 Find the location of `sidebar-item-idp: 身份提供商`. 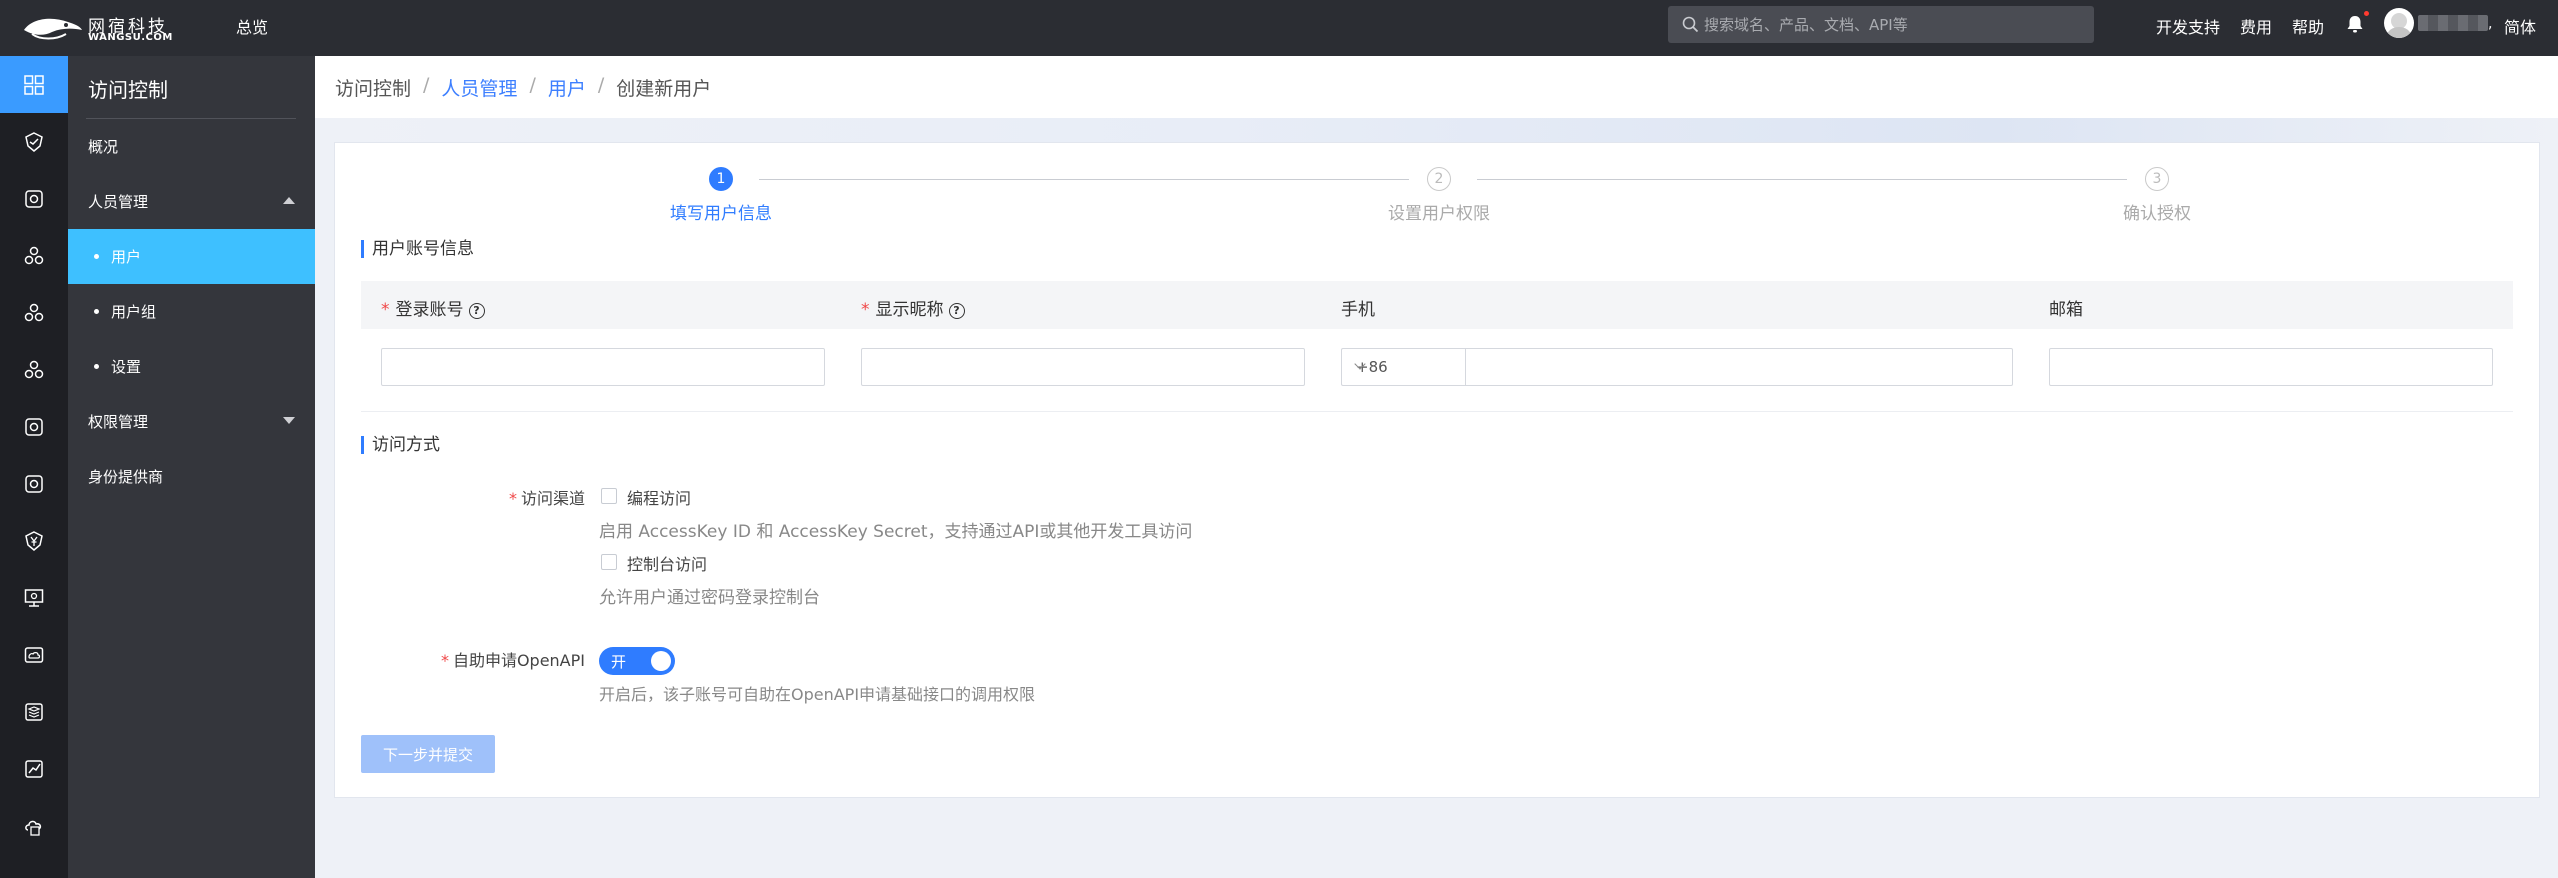

sidebar-item-idp: 身份提供商 is located at coordinates (191, 476).